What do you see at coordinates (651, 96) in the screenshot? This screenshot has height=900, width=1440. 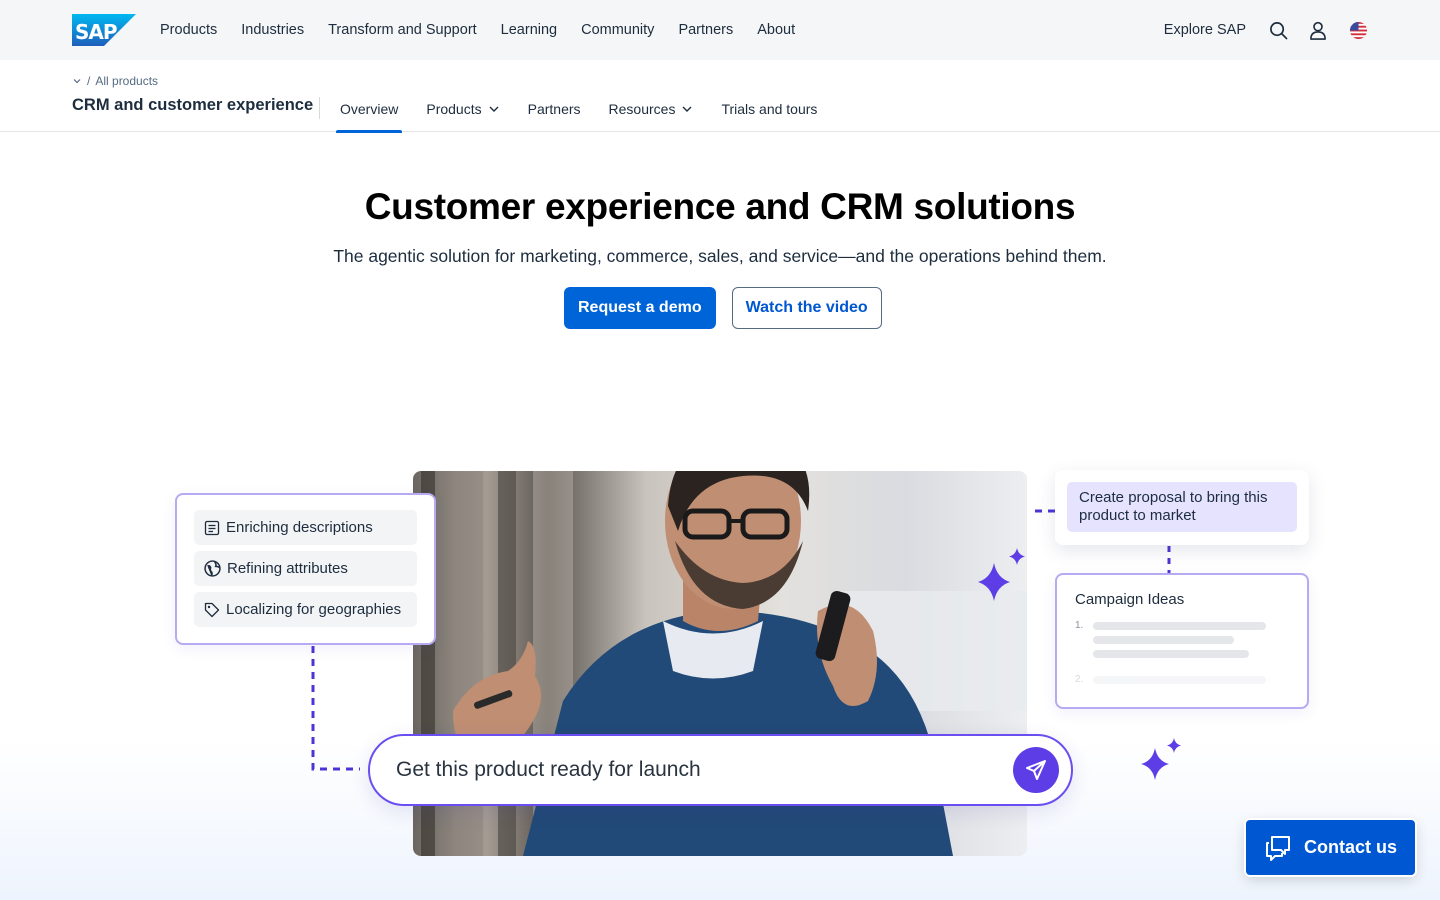 I see `tab-resources: Resources` at bounding box center [651, 96].